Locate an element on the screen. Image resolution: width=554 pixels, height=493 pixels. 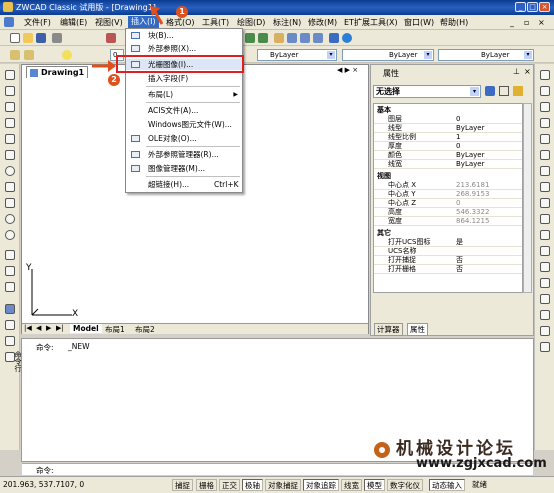
zoom-window-icon is located at coordinates (305, 38).